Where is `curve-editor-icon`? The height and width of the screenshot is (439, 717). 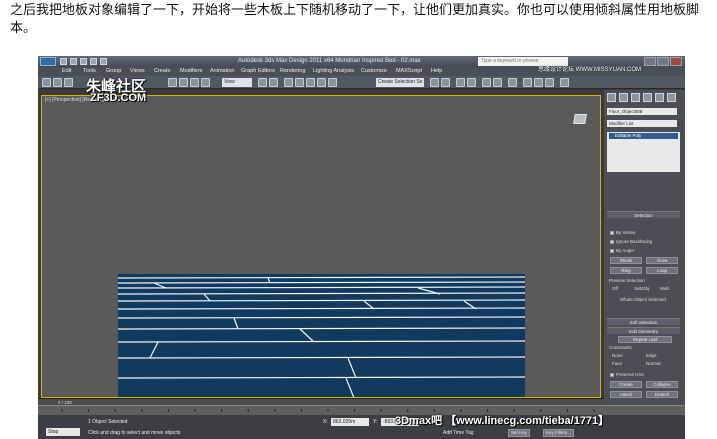 curve-editor-icon is located at coordinates (486, 82).